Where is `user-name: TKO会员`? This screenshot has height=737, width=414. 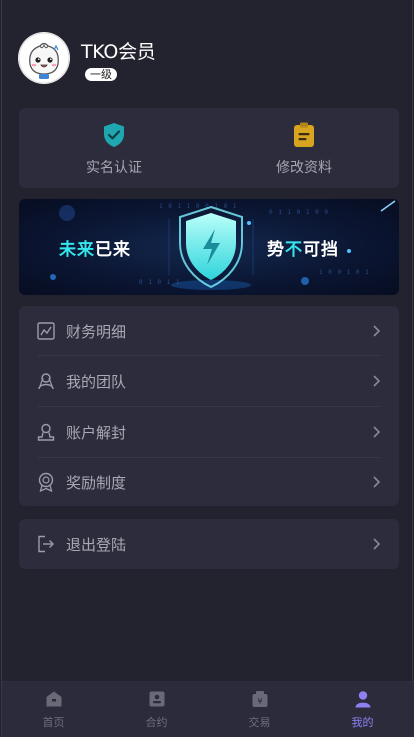 user-name: TKO会员 is located at coordinates (118, 52).